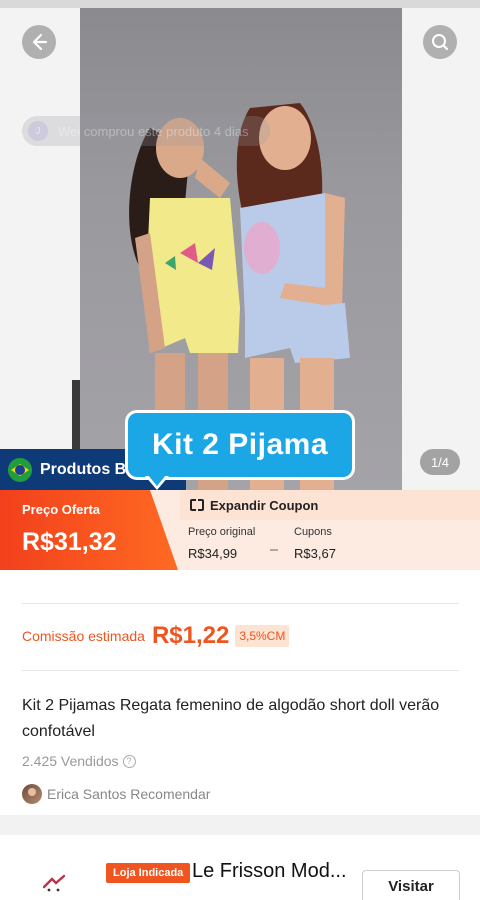 The width and height of the screenshot is (480, 900). Describe the element at coordinates (313, 532) in the screenshot. I see `coupons-label: Cupons` at that location.